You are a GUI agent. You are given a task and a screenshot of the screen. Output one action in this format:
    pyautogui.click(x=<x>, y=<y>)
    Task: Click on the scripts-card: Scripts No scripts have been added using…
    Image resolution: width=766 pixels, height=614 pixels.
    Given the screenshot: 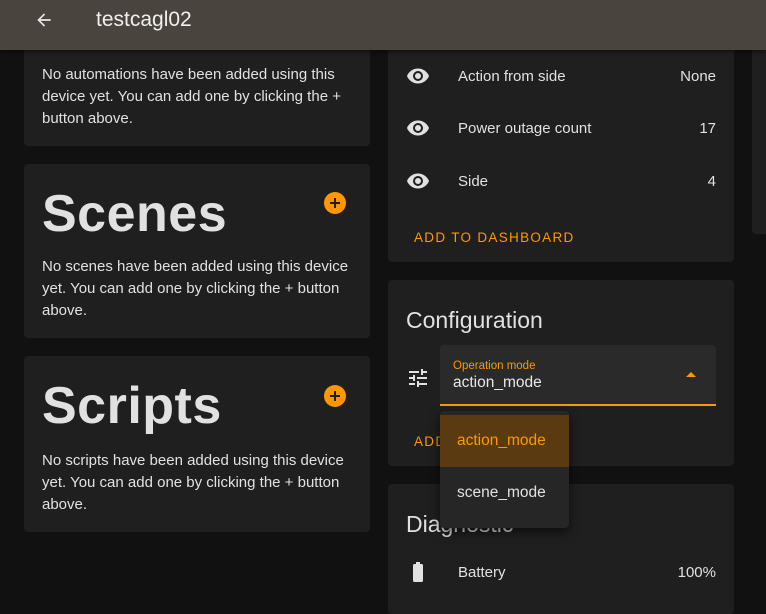 What is the action you would take?
    pyautogui.click(x=197, y=444)
    